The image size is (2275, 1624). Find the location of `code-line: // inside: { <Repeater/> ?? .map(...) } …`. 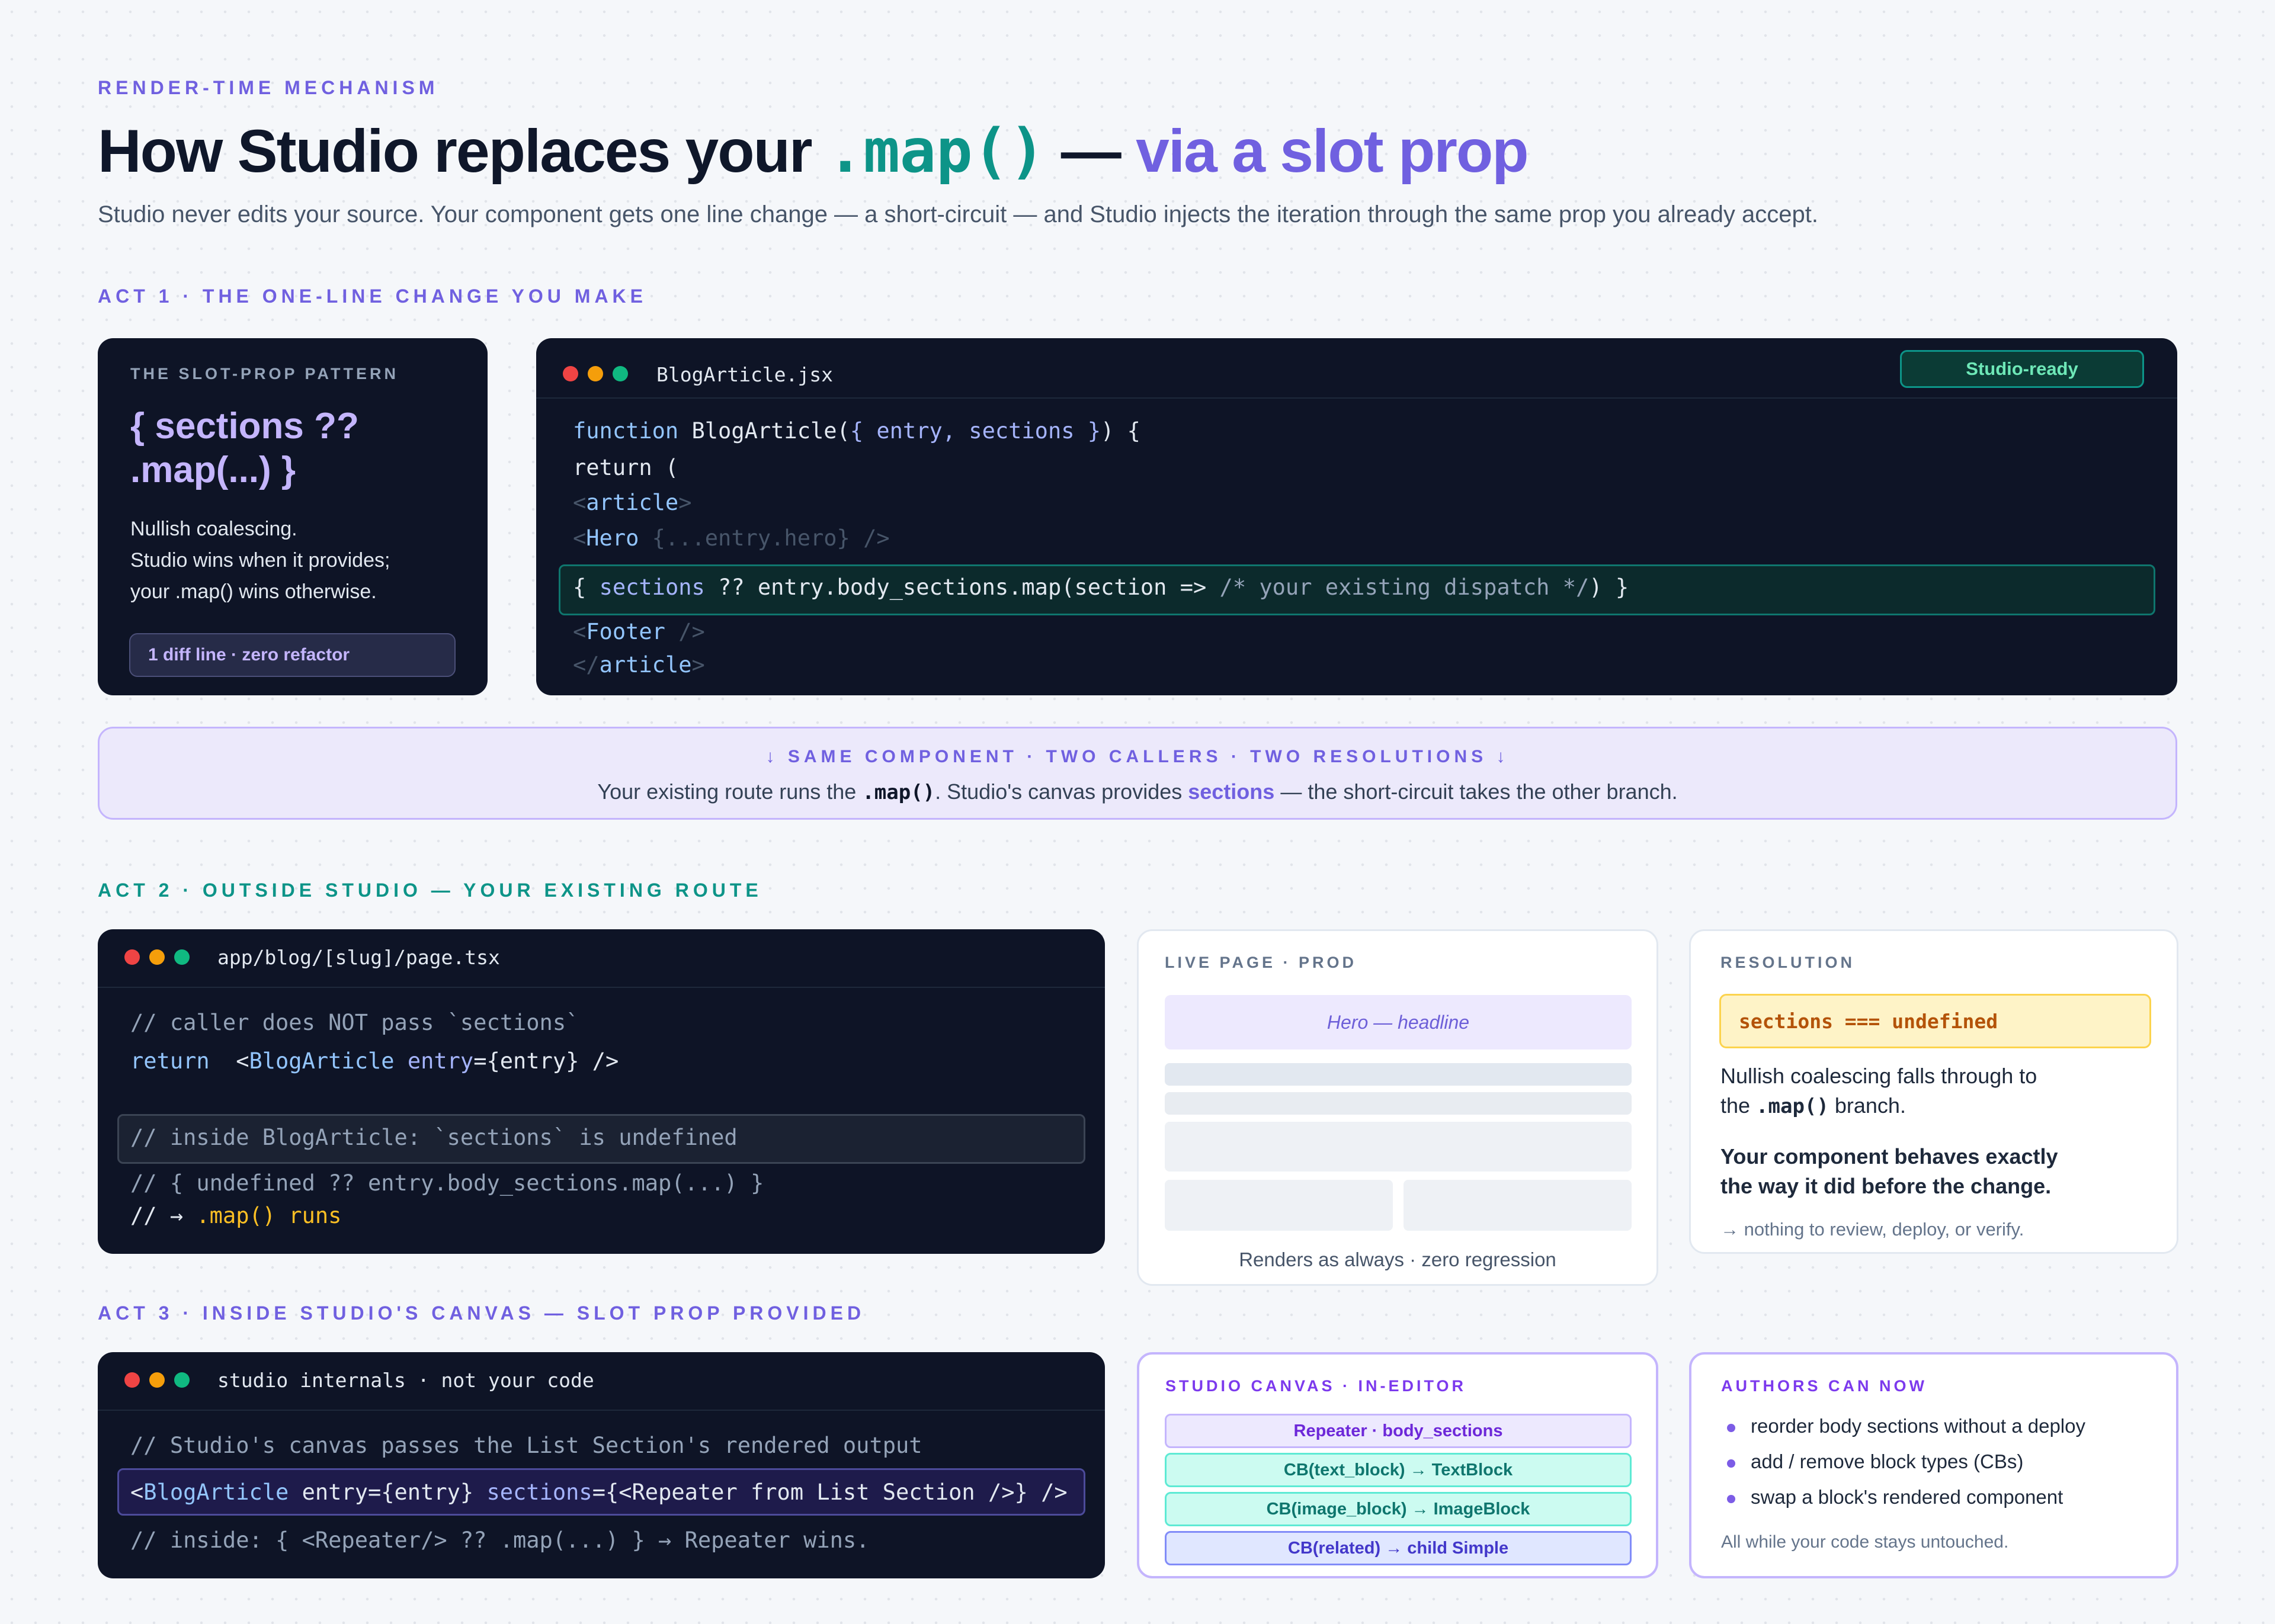

code-line: // inside: { <Repeater/> ?? .map(...) } … is located at coordinates (500, 1540).